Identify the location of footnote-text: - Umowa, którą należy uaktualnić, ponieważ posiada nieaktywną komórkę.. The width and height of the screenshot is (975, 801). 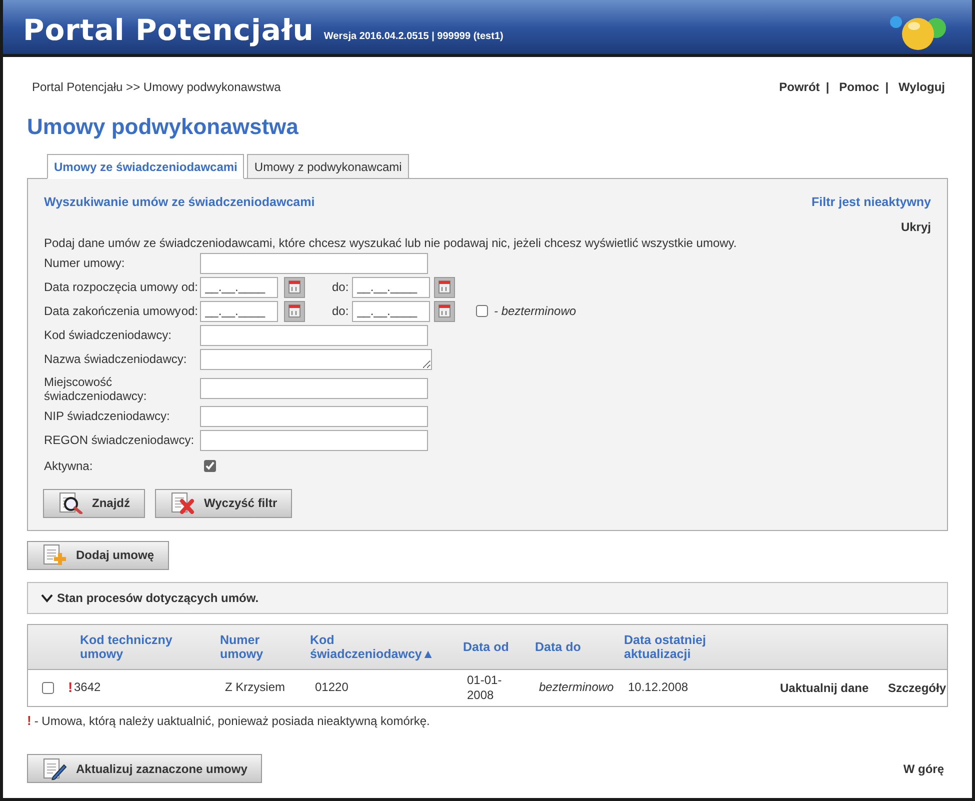
(232, 721).